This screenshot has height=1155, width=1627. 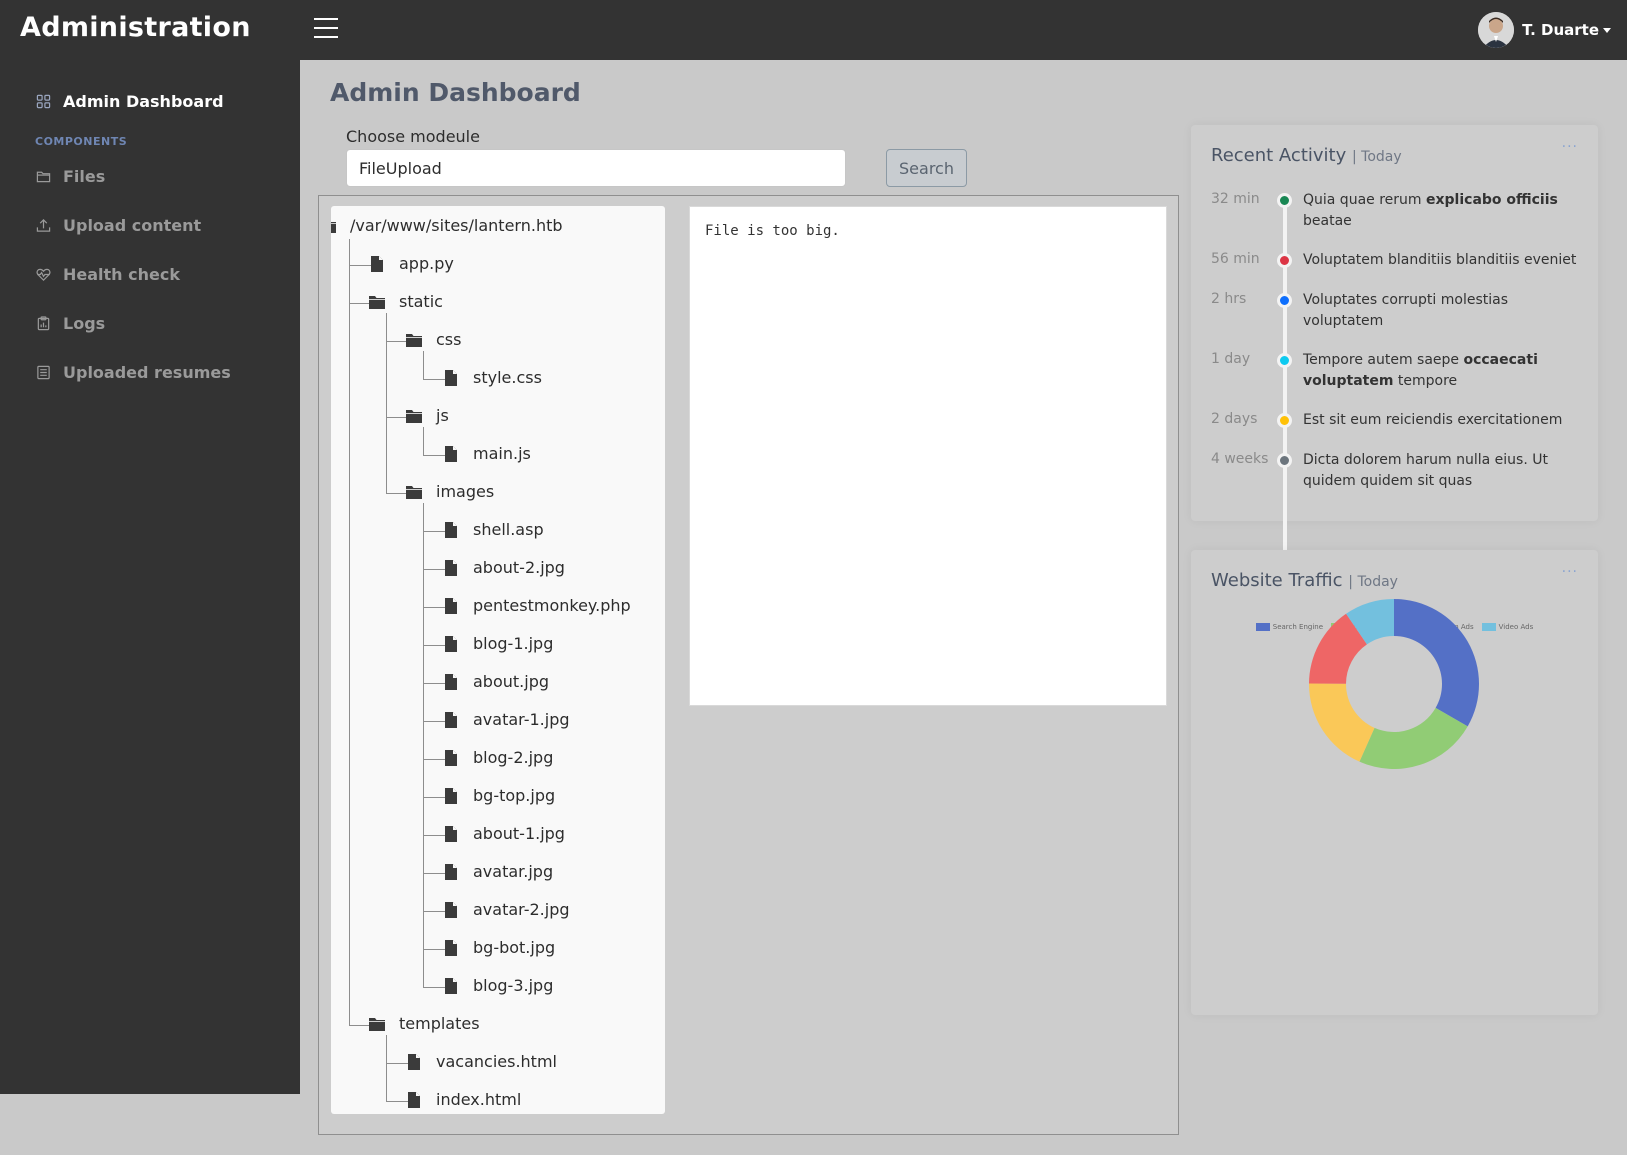 I want to click on tree-file: style.css, so click(x=492, y=377).